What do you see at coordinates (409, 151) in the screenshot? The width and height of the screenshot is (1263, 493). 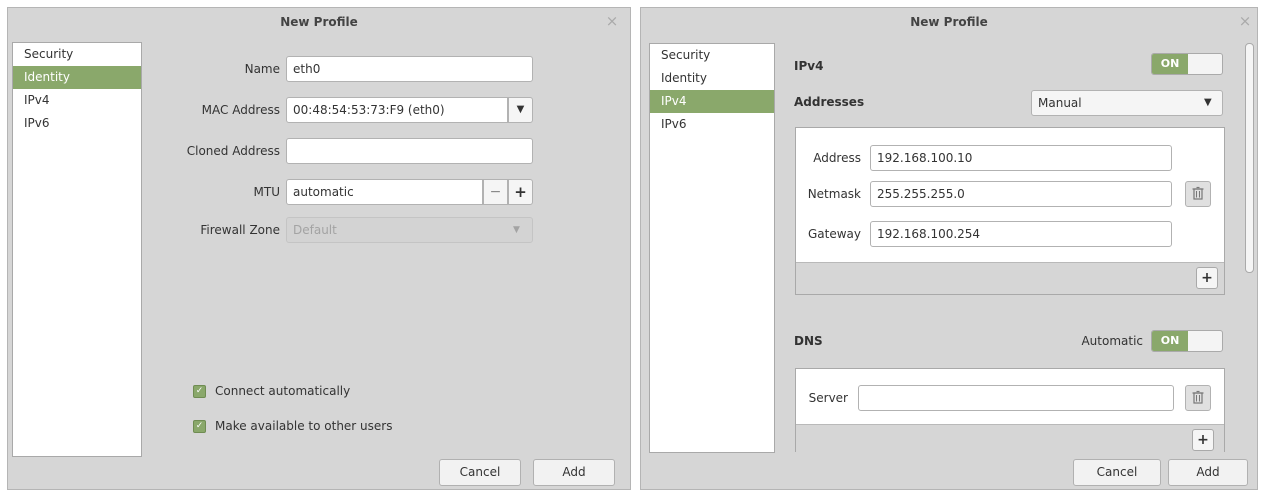 I see `cloned-address-field` at bounding box center [409, 151].